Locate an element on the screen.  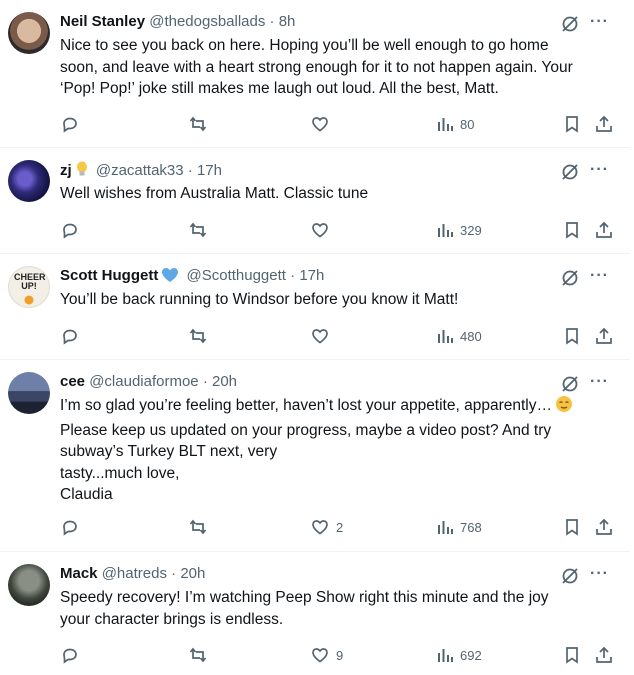
action-bar: 9 692 is located at coordinates (340, 655).